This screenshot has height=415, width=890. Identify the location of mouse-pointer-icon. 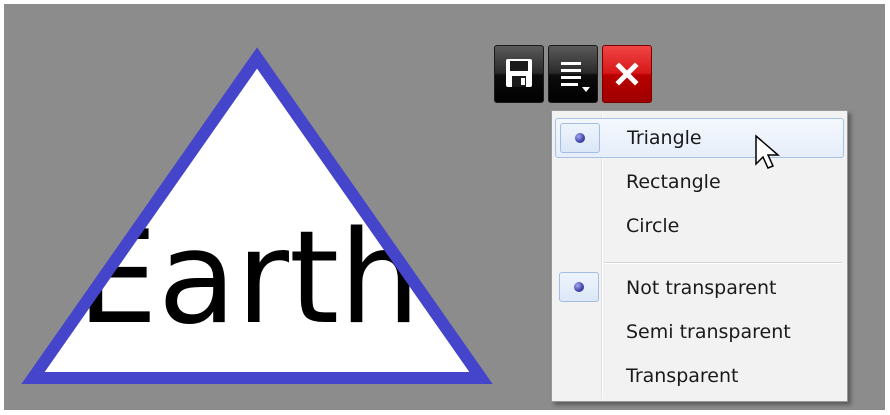
(768, 151).